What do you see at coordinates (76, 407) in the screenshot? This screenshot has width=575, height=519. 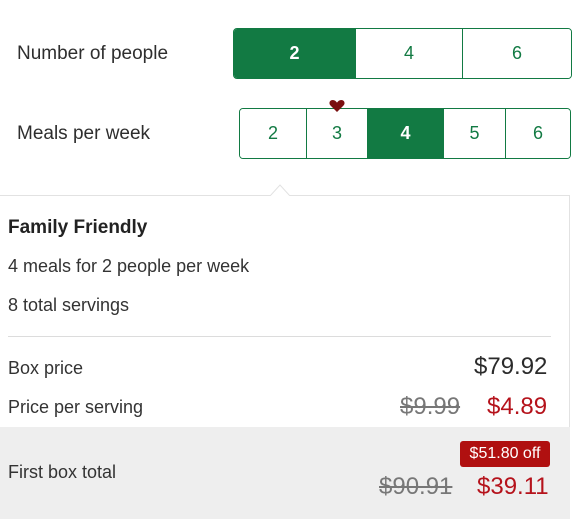 I see `per-serving-label: Price per serving` at bounding box center [76, 407].